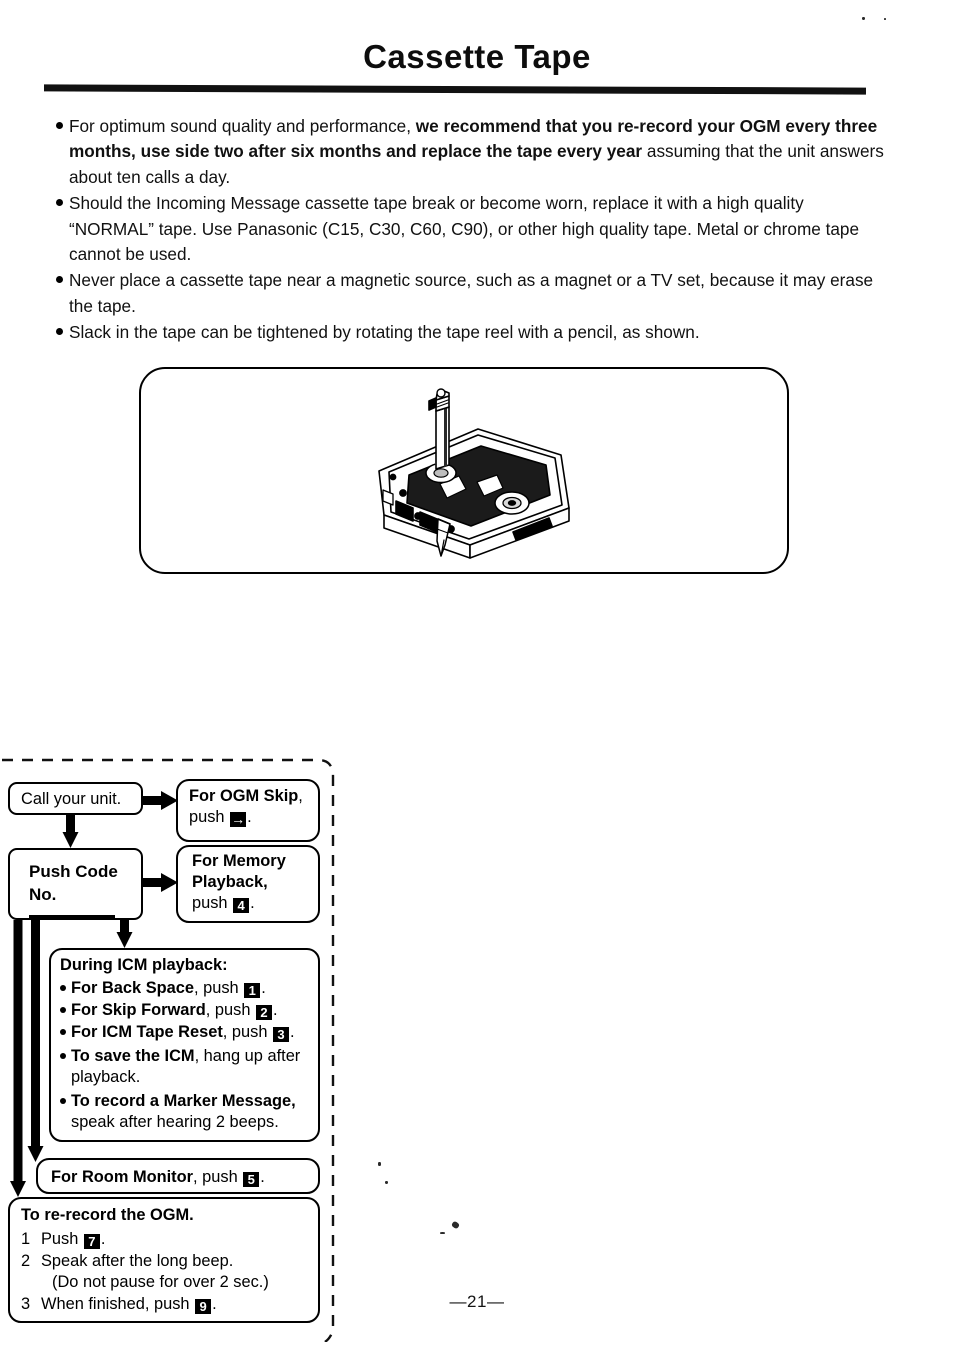 This screenshot has width=954, height=1348. What do you see at coordinates (144, 965) in the screenshot?
I see `icm-playback-heading: During ICM playback:` at bounding box center [144, 965].